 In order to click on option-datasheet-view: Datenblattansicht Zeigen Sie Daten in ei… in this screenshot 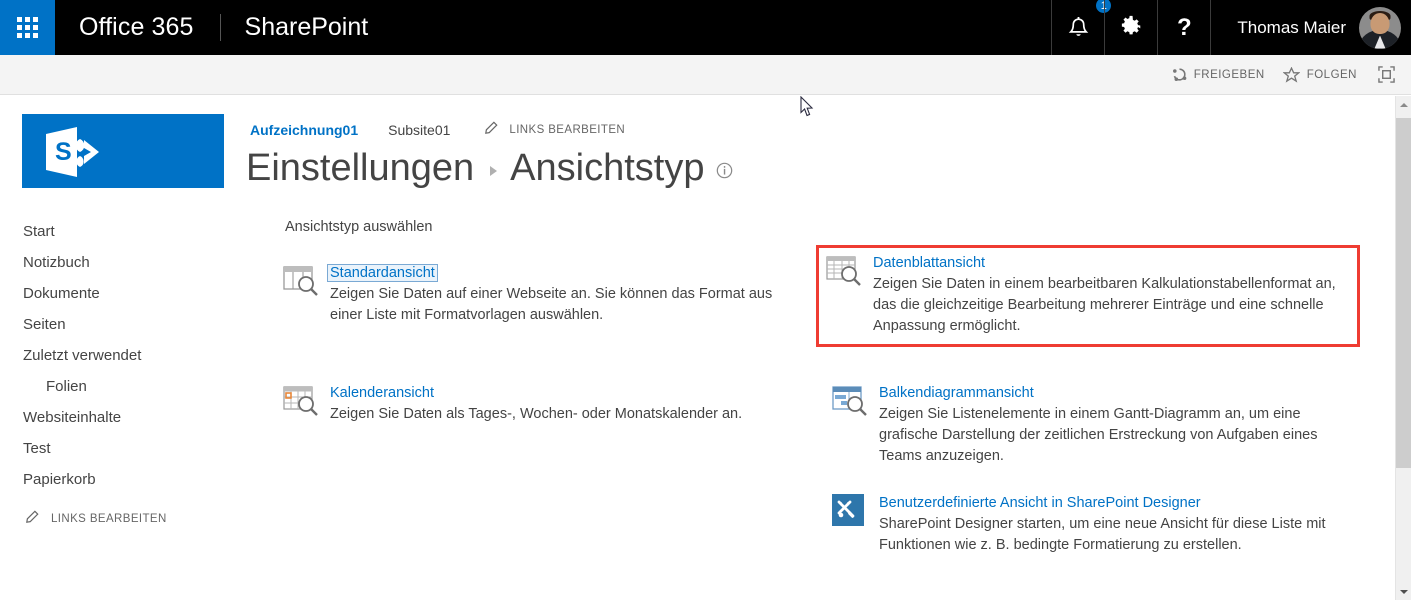, I will do `click(1091, 295)`.